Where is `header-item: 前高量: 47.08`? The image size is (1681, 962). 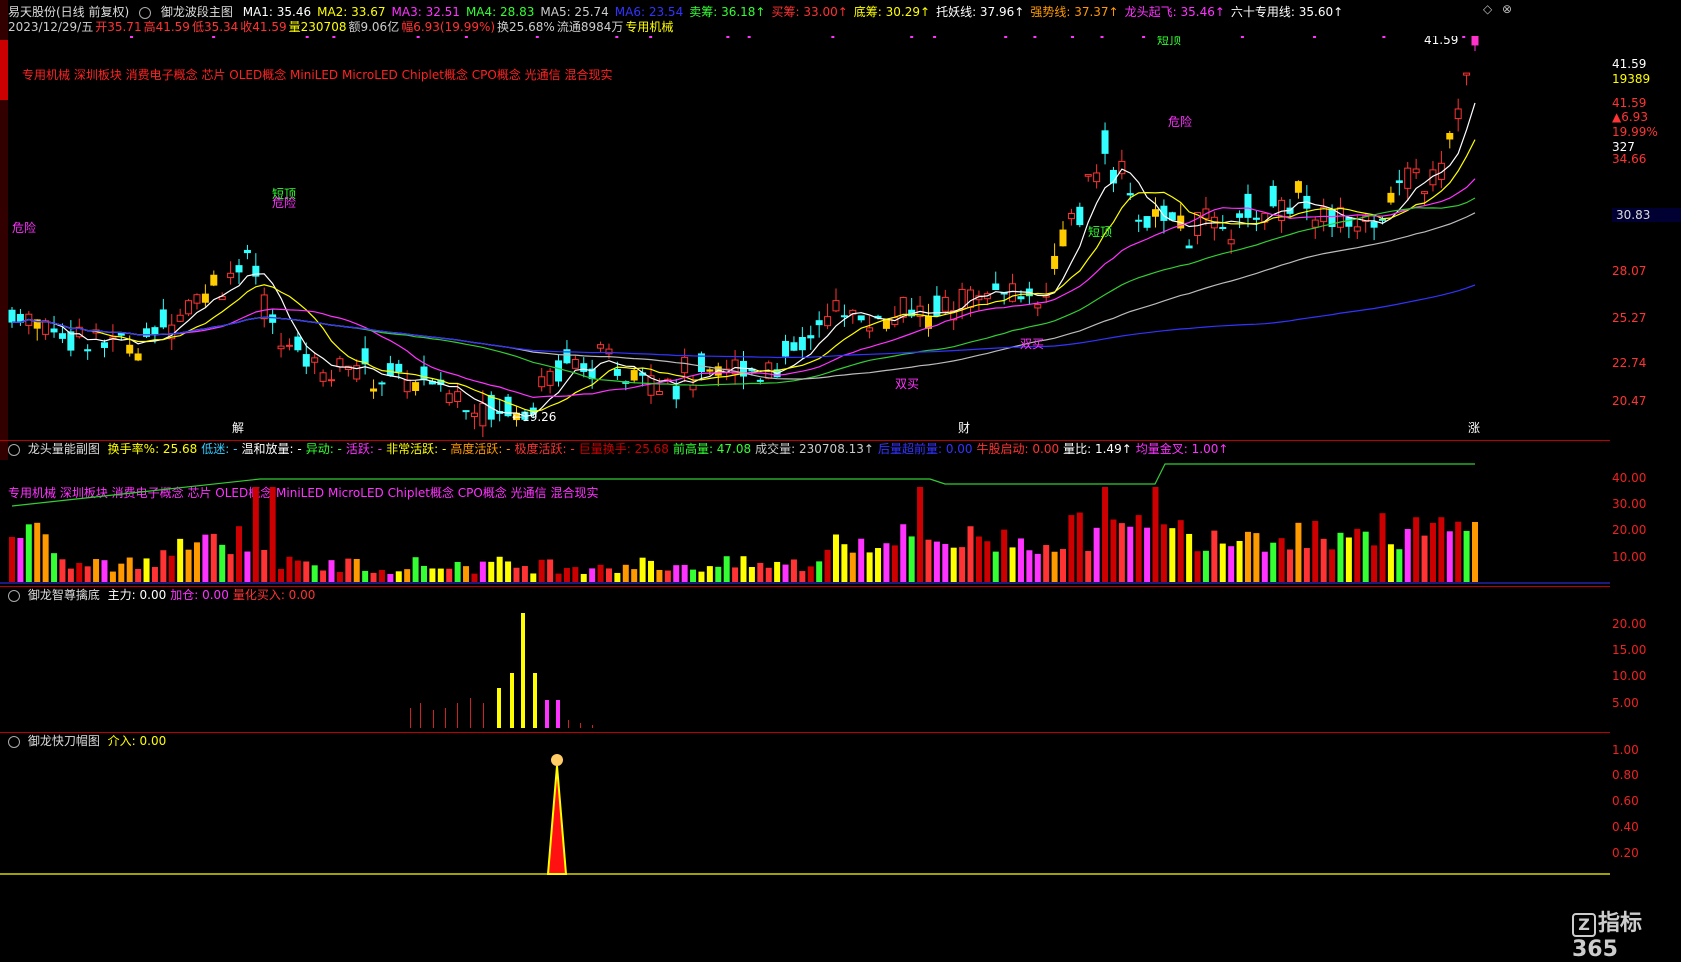 header-item: 前高量: 47.08 is located at coordinates (712, 449).